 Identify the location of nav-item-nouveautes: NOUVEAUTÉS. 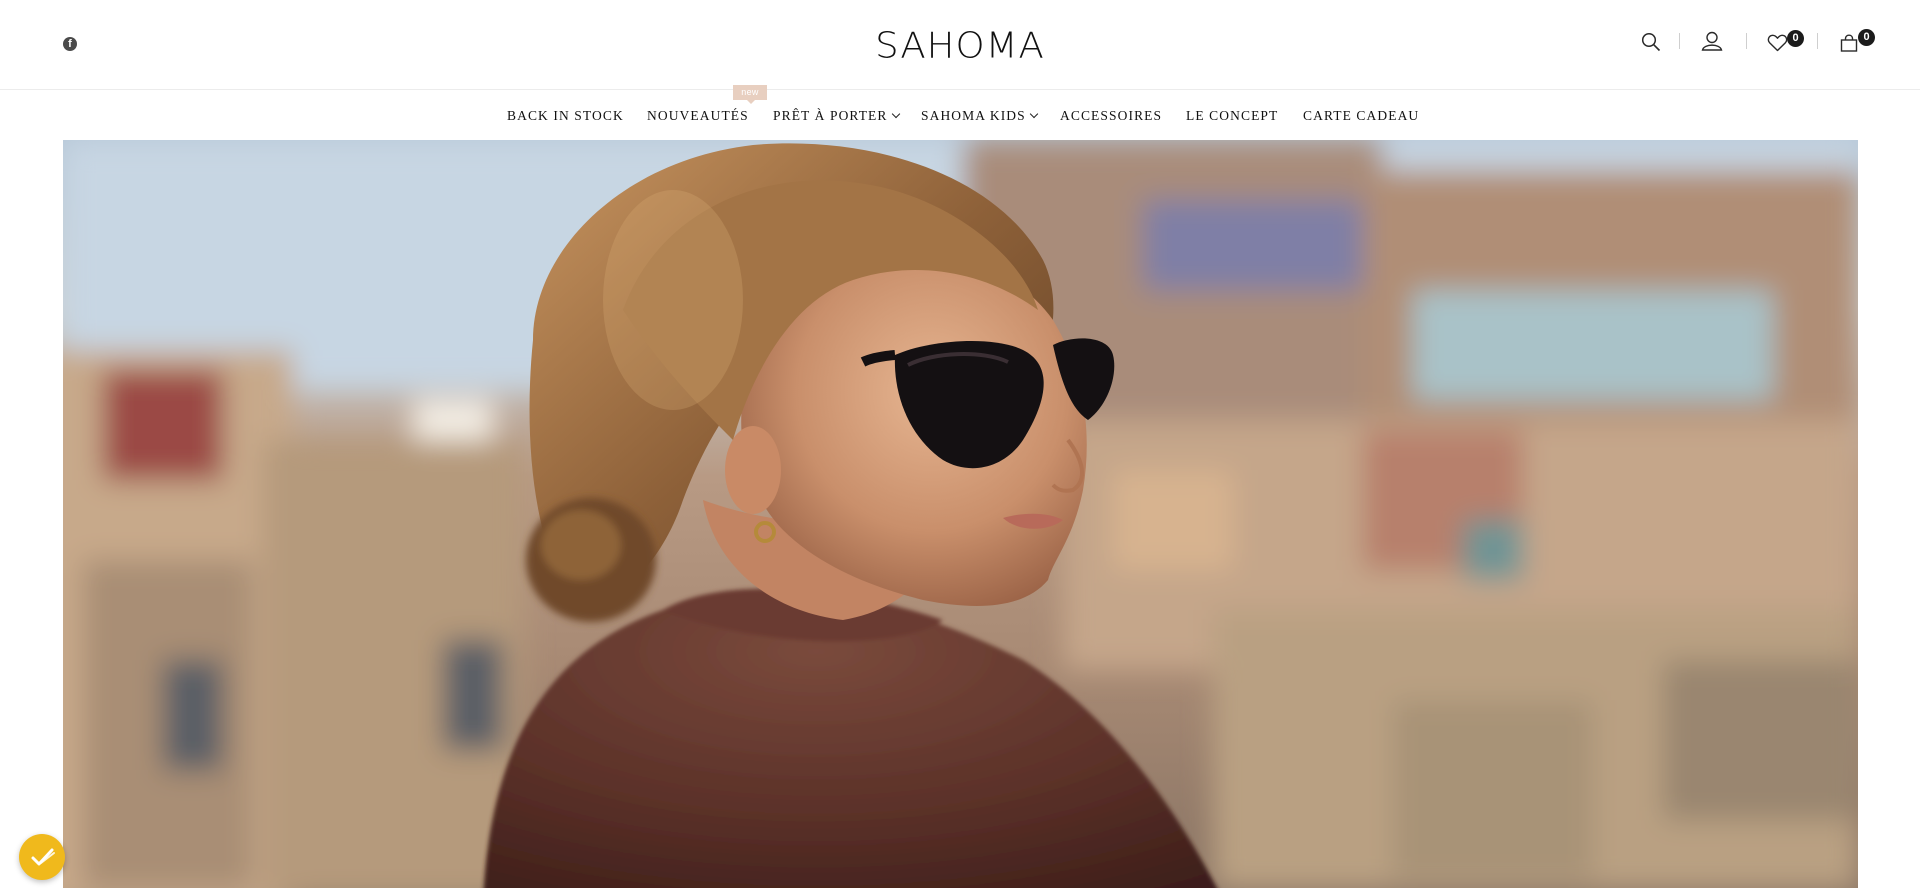
(698, 116).